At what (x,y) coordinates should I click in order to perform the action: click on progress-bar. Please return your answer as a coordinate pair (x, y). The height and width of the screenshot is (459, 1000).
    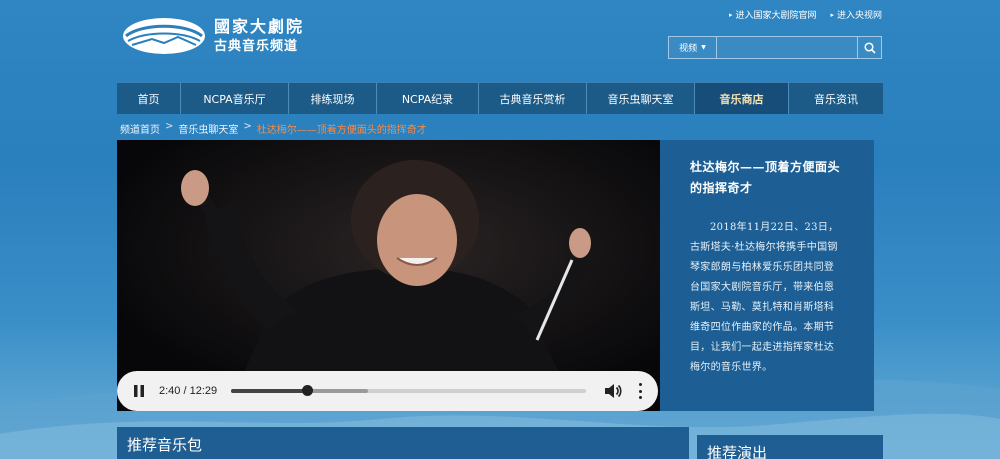
    Looking at the image, I should click on (408, 390).